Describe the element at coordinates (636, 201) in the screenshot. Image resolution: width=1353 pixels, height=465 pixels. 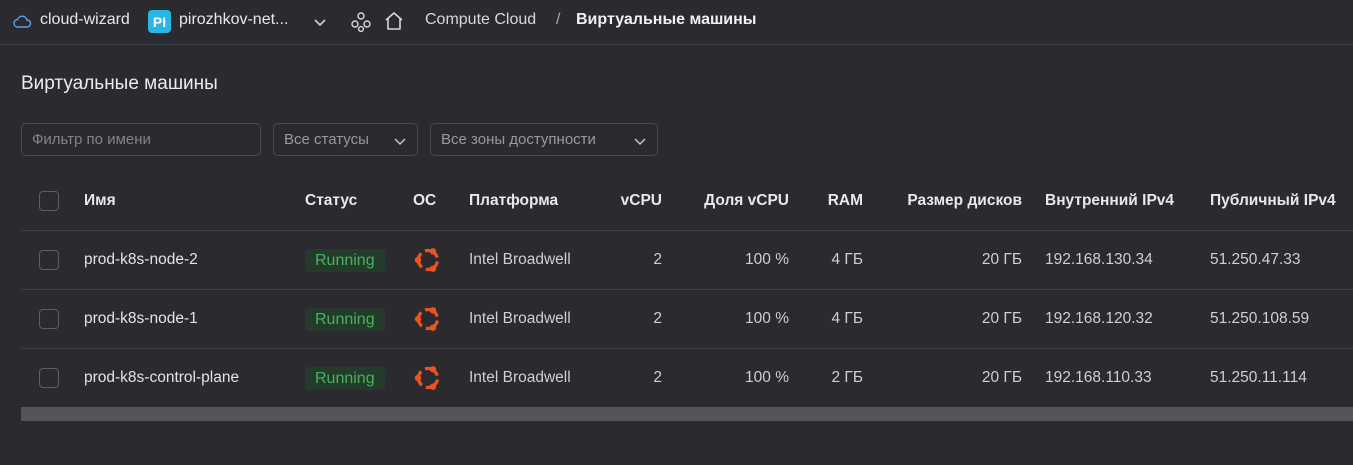
I see `column-header-vcpu: vCPU` at that location.